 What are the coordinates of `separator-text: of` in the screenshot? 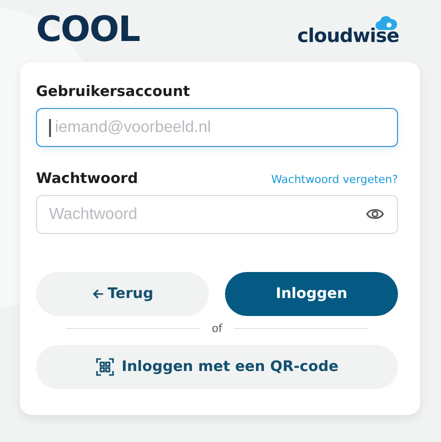 It's located at (217, 328).